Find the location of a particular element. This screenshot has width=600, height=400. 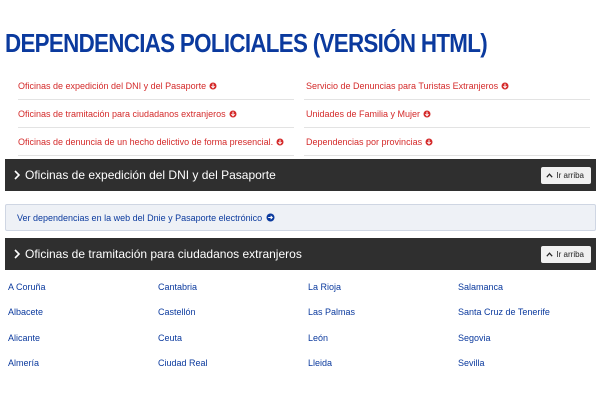

index-link-label: Unidades de Familia y Mujer is located at coordinates (363, 113).